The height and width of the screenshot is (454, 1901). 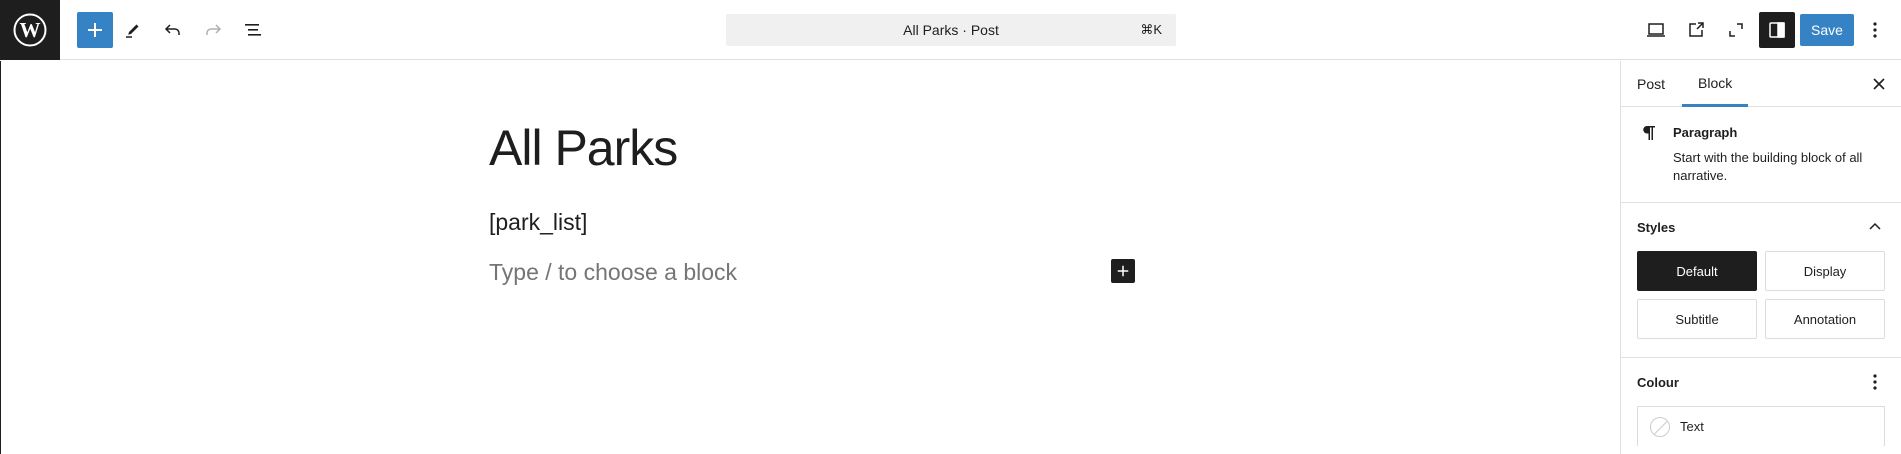 I want to click on styles-panel-toggle: Styles, so click(x=1761, y=227).